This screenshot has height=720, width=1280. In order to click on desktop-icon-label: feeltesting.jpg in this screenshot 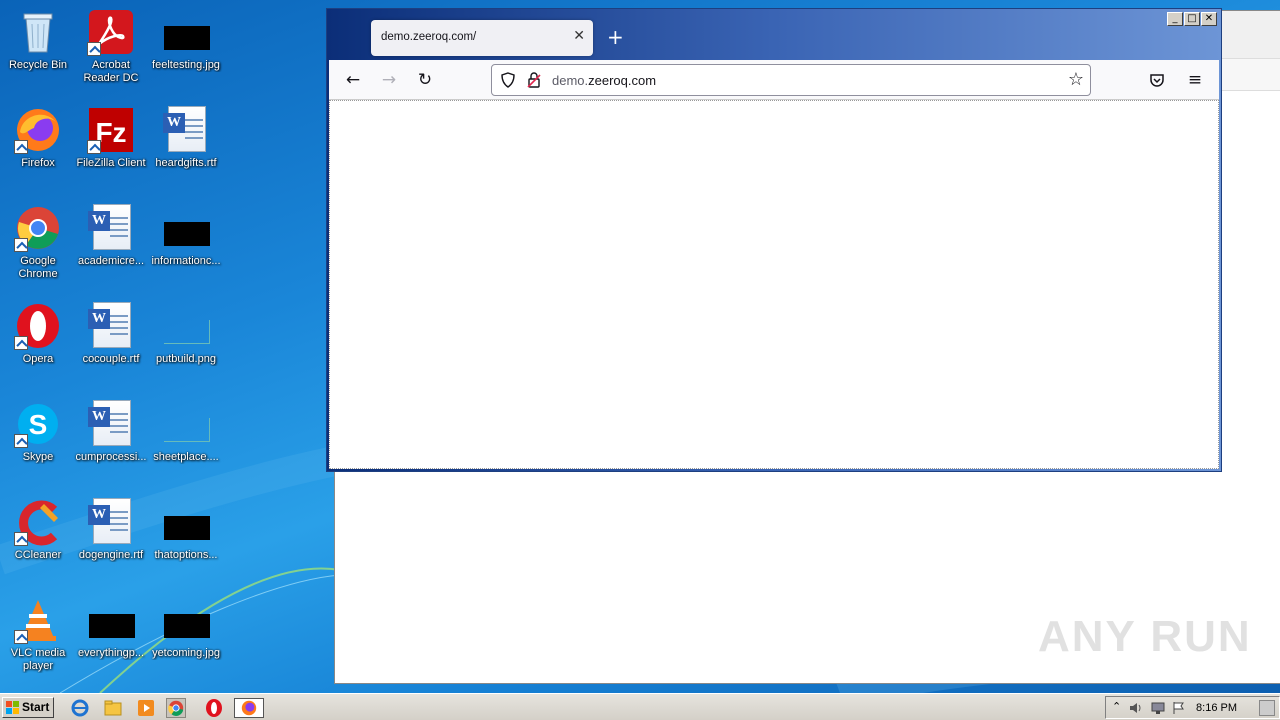, I will do `click(186, 65)`.